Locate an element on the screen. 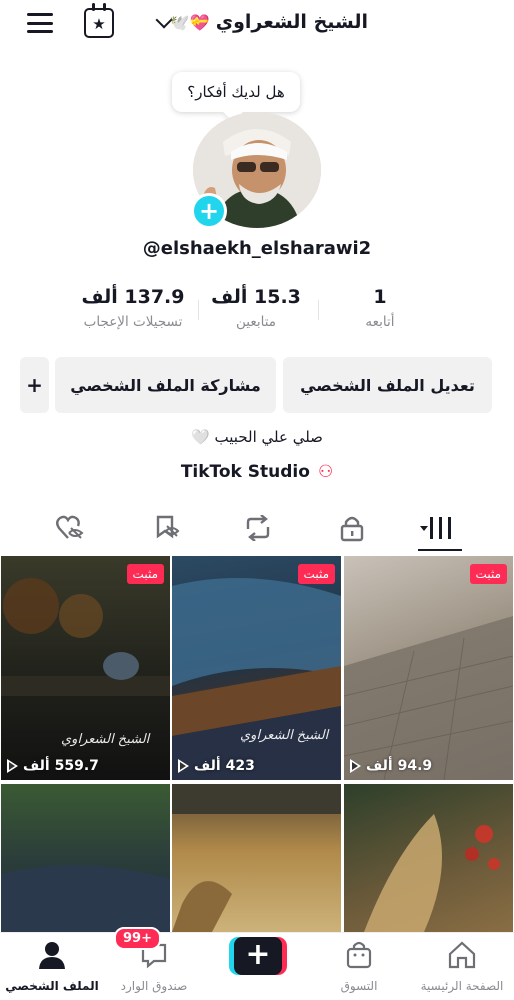  view-count: 559.7 ألف is located at coordinates (53, 766).